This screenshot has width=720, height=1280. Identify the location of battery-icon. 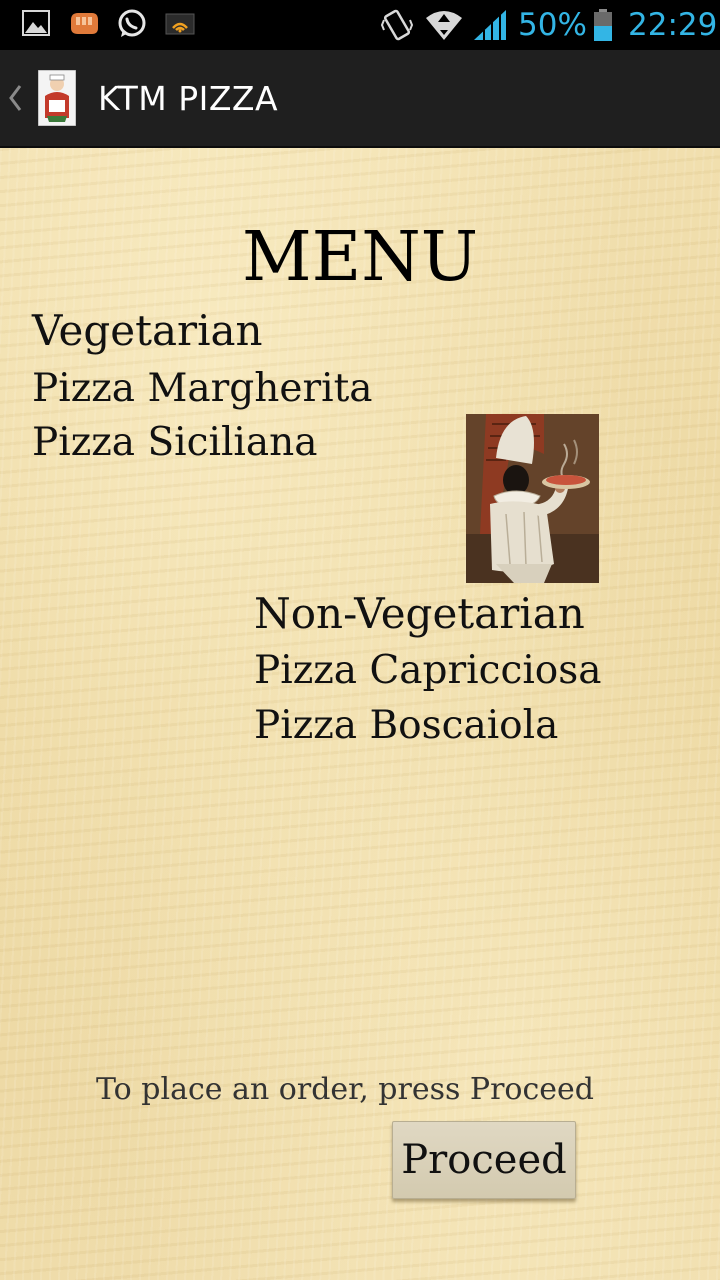
(603, 25).